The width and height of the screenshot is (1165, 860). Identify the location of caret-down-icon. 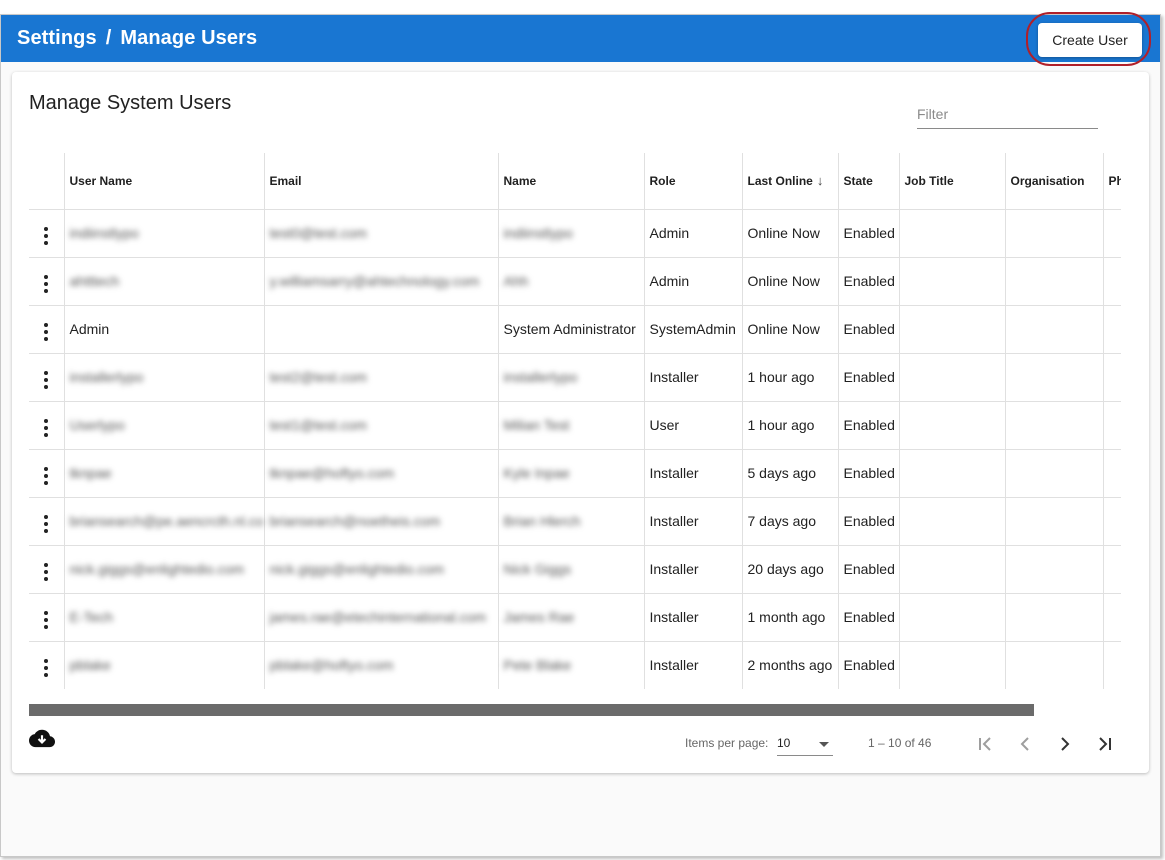
(824, 744).